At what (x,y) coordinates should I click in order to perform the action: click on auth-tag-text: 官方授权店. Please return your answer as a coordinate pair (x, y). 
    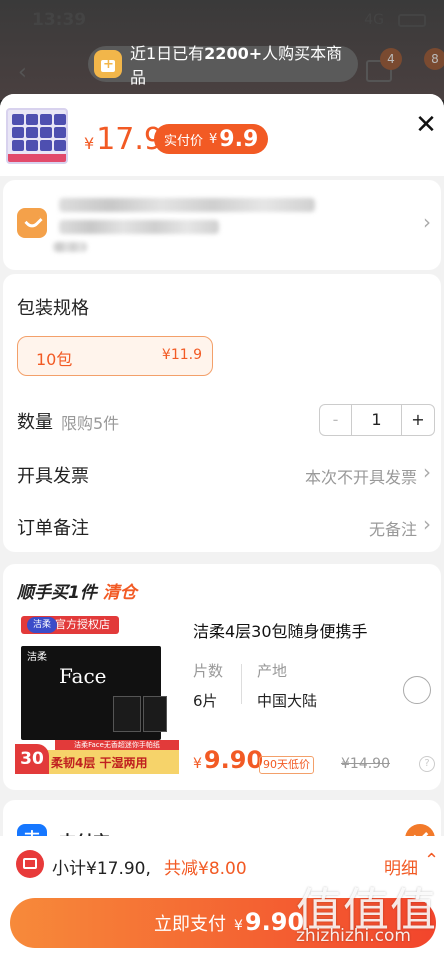
    Looking at the image, I should click on (82, 624).